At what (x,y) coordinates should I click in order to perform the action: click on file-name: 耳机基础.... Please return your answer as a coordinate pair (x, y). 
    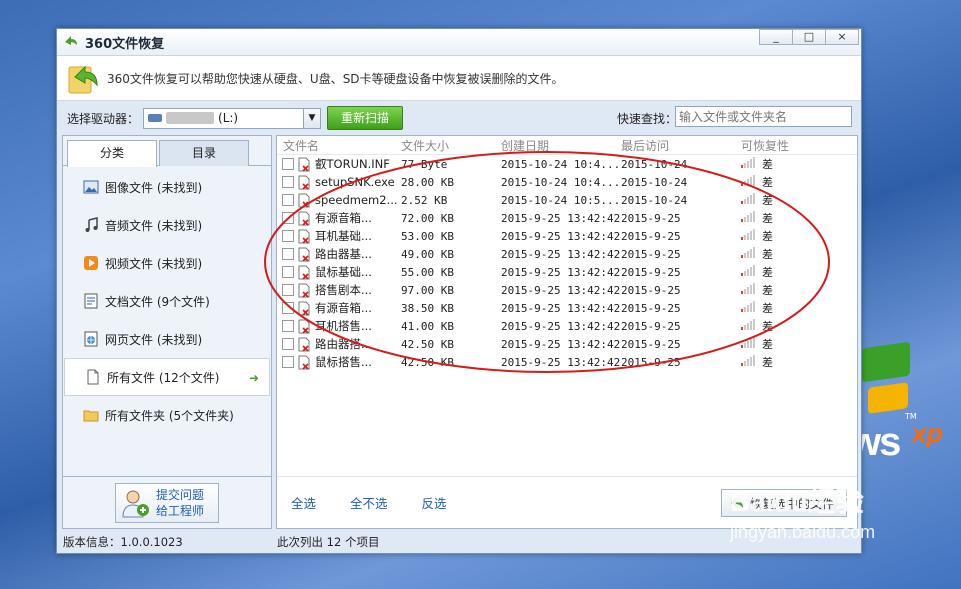
    Looking at the image, I should click on (343, 236).